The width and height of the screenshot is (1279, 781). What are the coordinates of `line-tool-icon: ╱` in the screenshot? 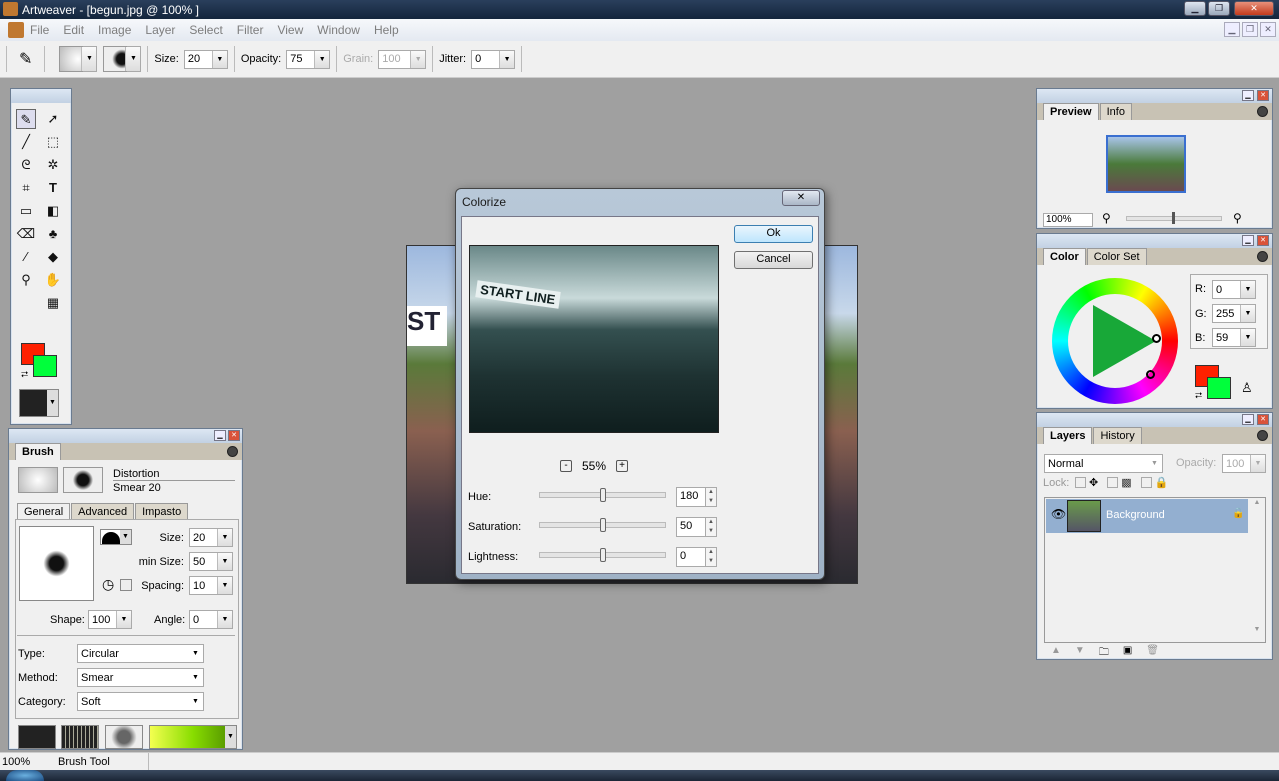 It's located at (26, 142).